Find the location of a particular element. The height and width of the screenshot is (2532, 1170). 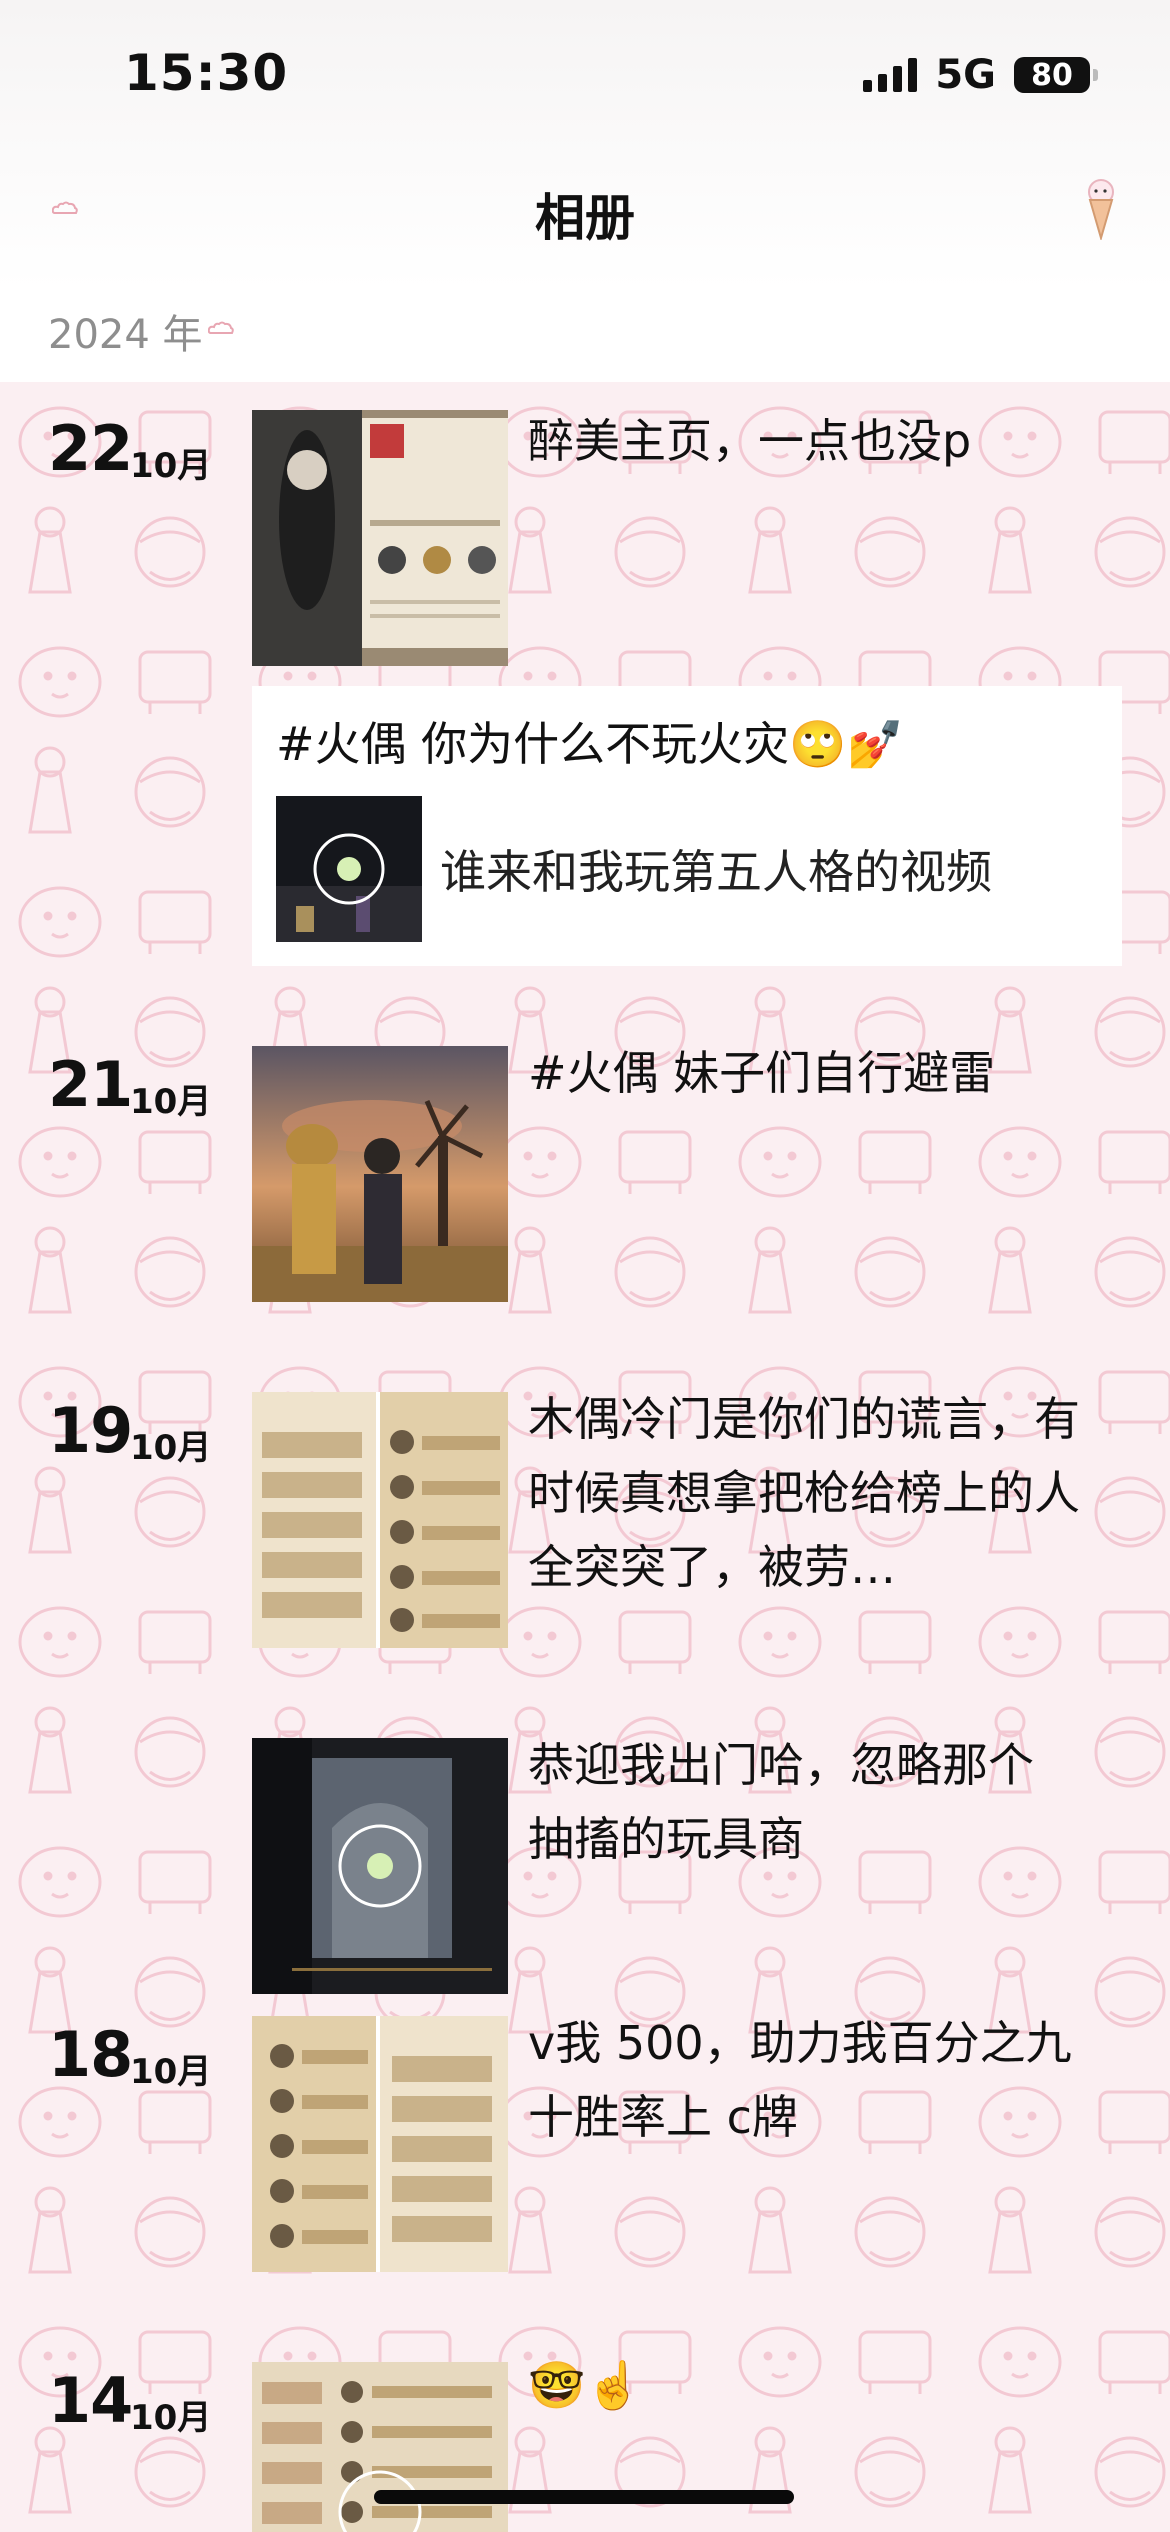

entry-day: 18 is located at coordinates (90, 2054).